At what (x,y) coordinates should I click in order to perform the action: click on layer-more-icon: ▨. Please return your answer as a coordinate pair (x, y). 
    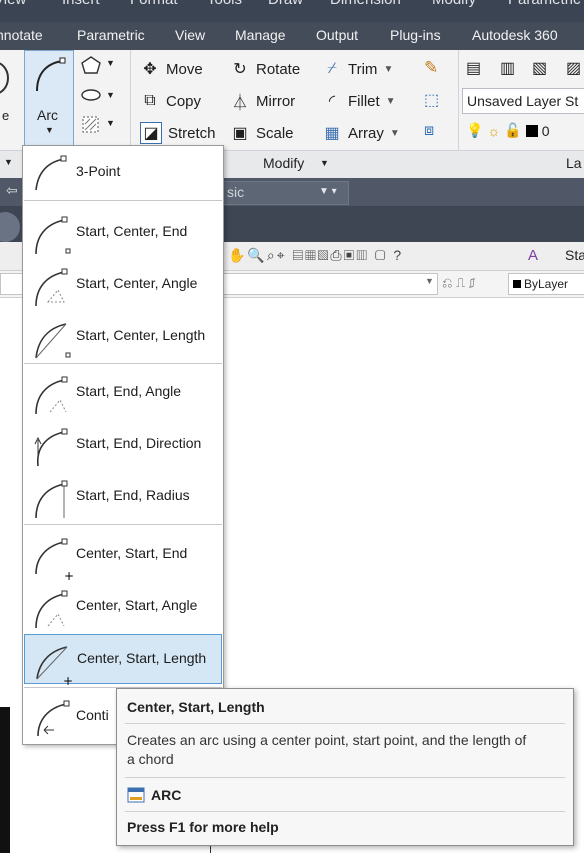
    Looking at the image, I should click on (573, 68).